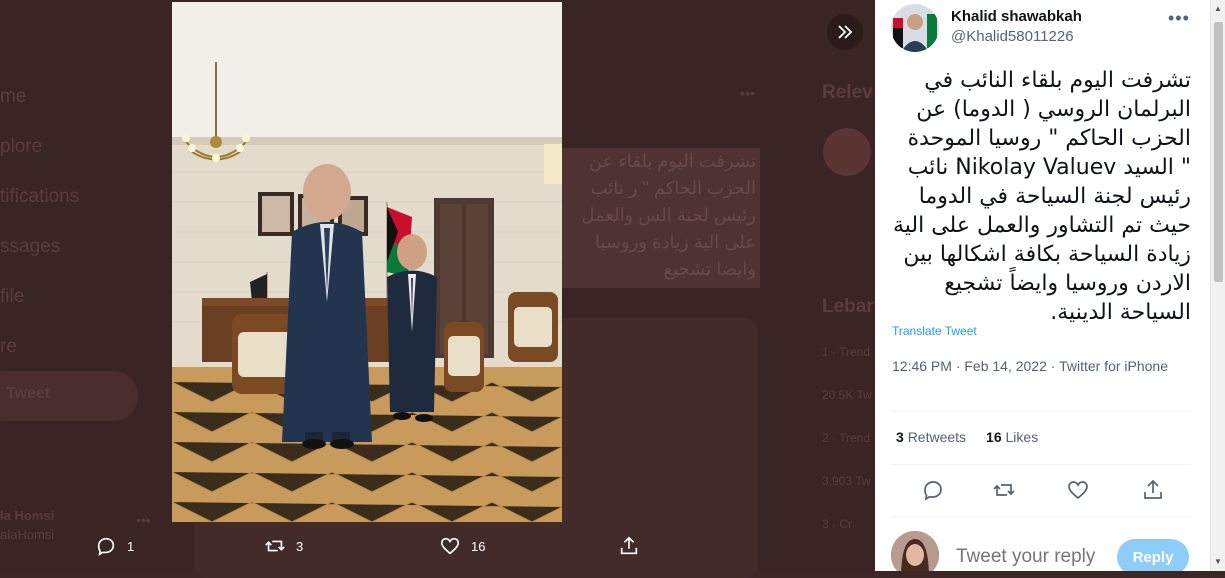 This screenshot has width=1225, height=578. What do you see at coordinates (1218, 561) in the screenshot?
I see `scroll-down-arrow-icon: ▼` at bounding box center [1218, 561].